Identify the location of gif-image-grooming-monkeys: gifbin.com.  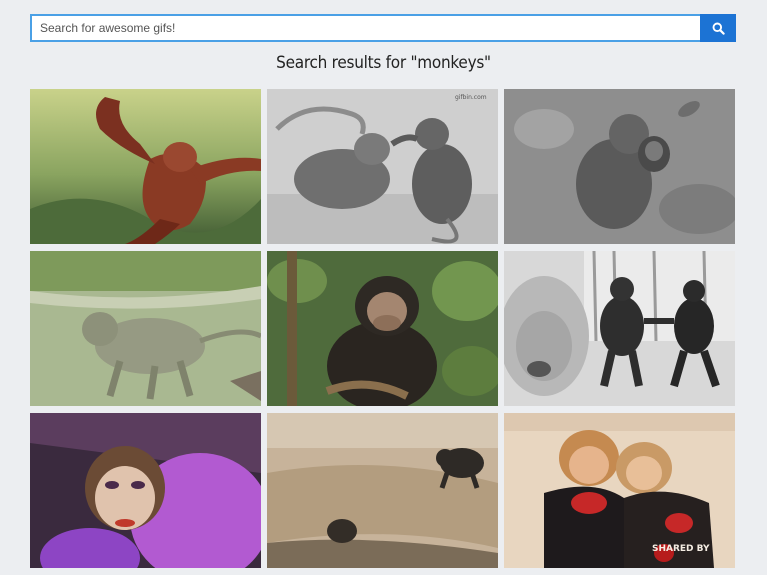
(382, 166).